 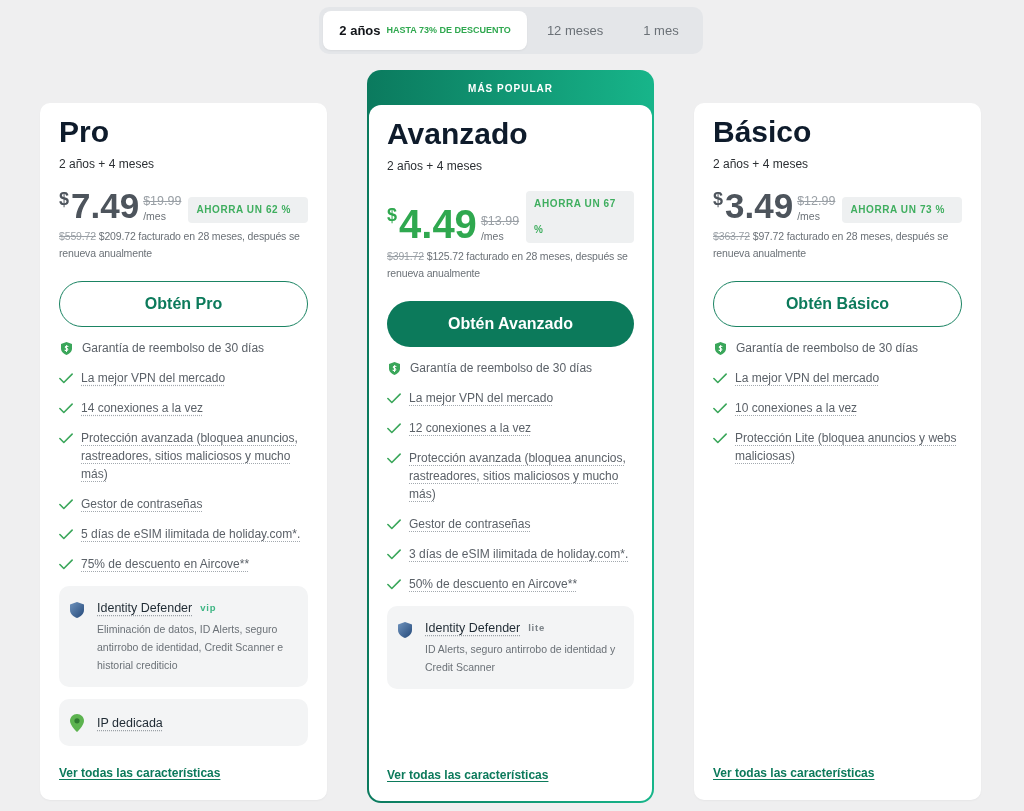 I want to click on price-amount: $4.49, so click(x=432, y=224).